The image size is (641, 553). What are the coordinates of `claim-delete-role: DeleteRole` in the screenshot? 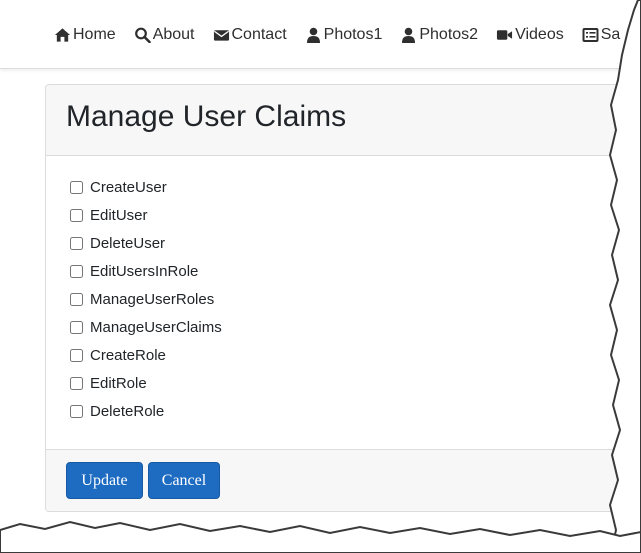 It's located at (146, 411).